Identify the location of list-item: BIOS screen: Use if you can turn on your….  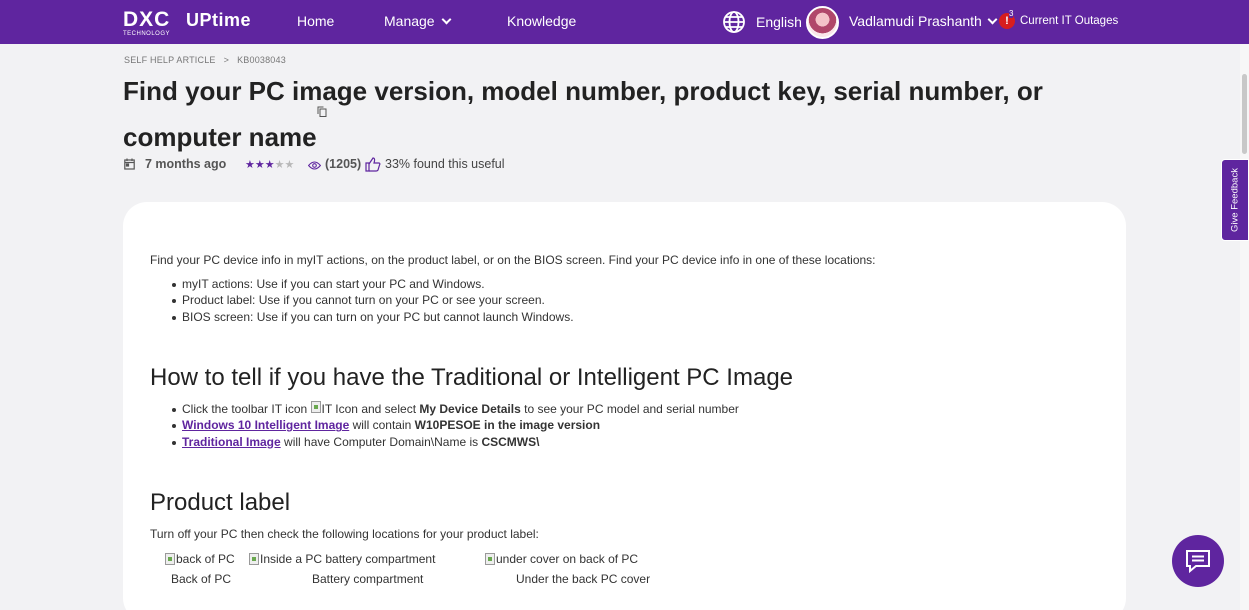
(373, 316).